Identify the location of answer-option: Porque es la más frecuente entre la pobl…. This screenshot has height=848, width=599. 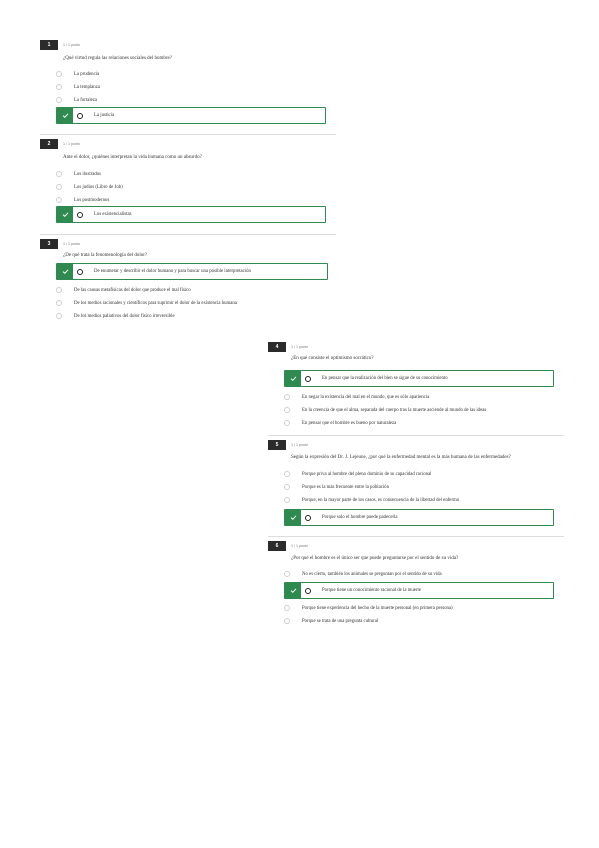
(336, 487).